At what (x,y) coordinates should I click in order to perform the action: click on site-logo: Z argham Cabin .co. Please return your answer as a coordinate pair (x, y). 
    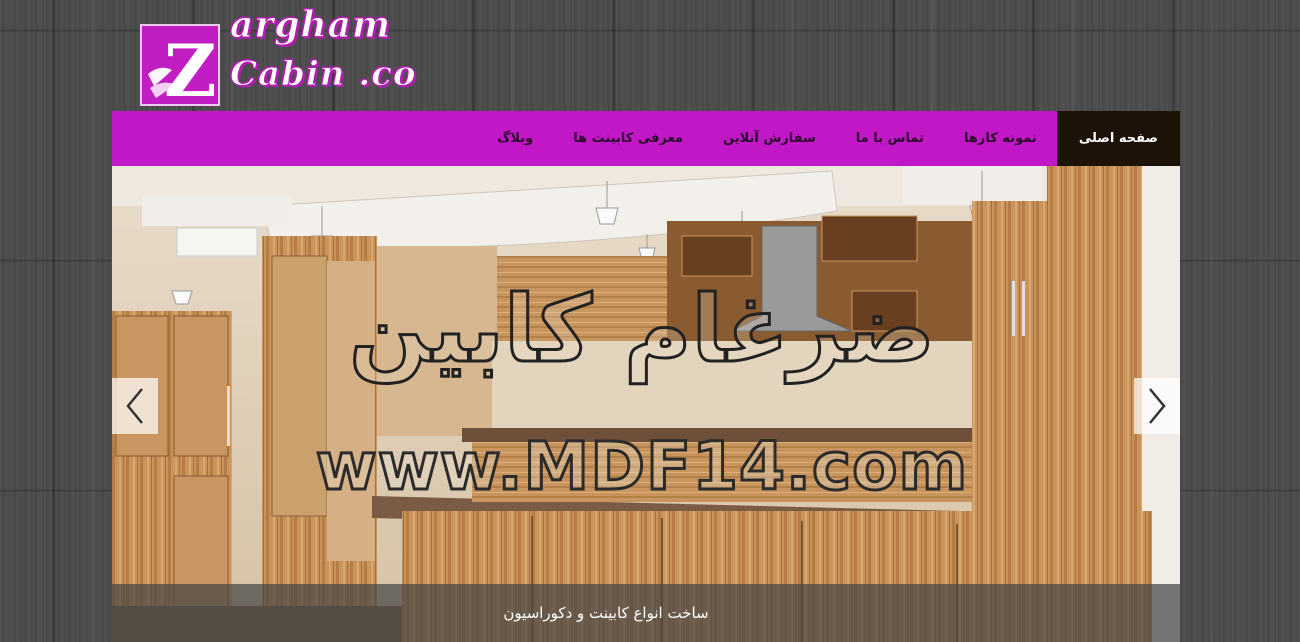
    Looking at the image, I should click on (278, 56).